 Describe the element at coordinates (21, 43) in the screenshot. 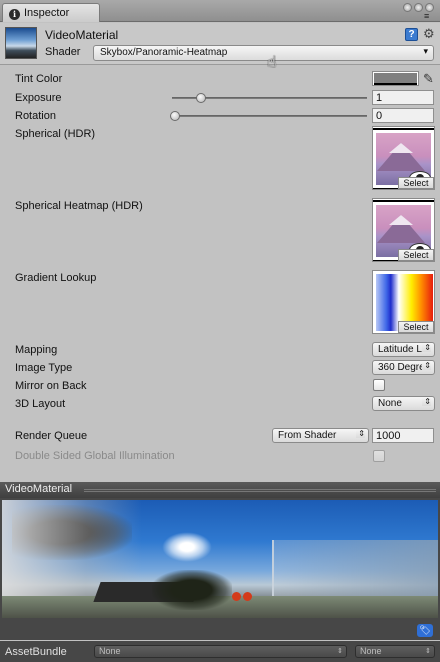

I see `material-preview-thumbnail` at that location.